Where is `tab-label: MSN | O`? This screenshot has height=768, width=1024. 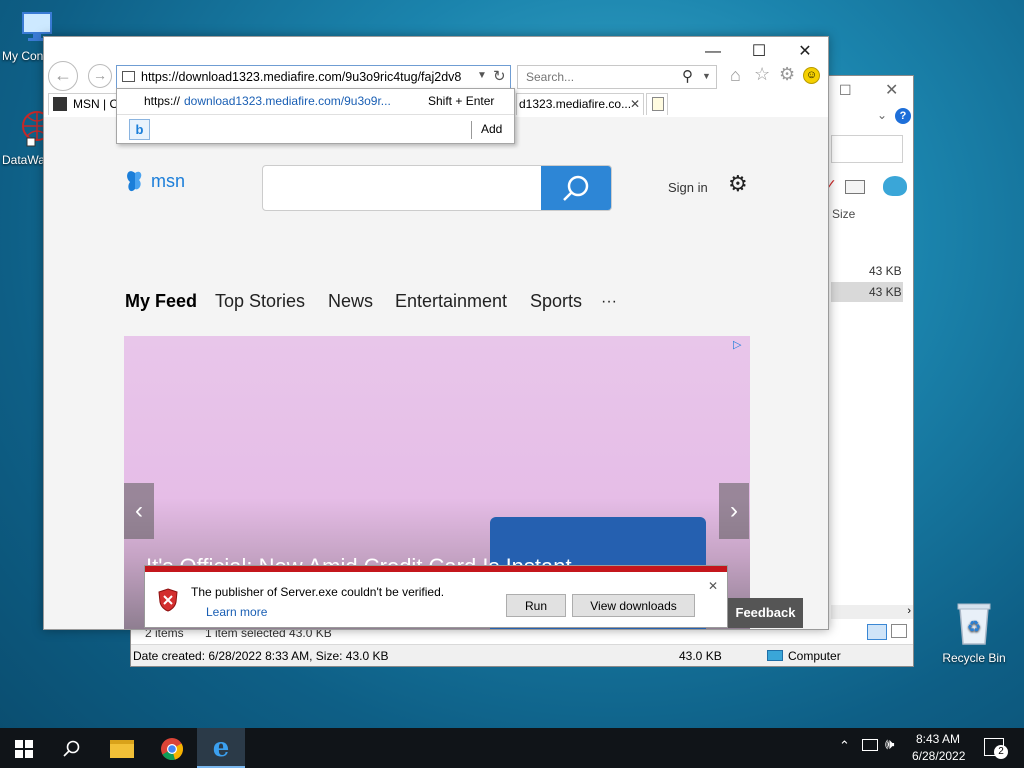 tab-label: MSN | O is located at coordinates (96, 104).